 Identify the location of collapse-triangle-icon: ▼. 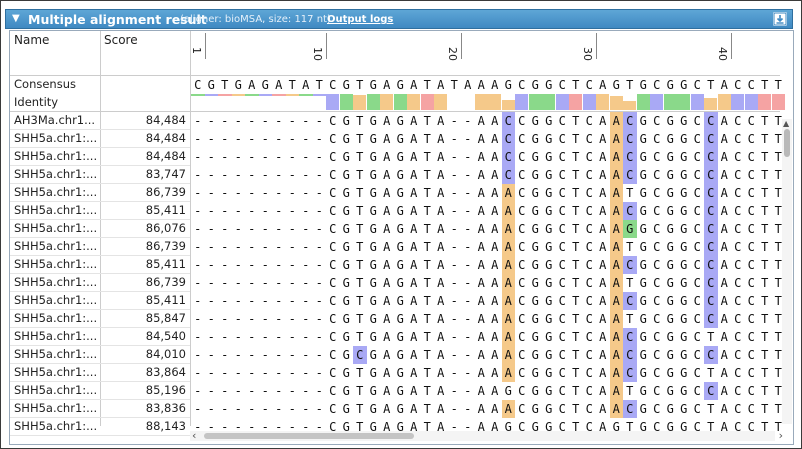
(16, 18).